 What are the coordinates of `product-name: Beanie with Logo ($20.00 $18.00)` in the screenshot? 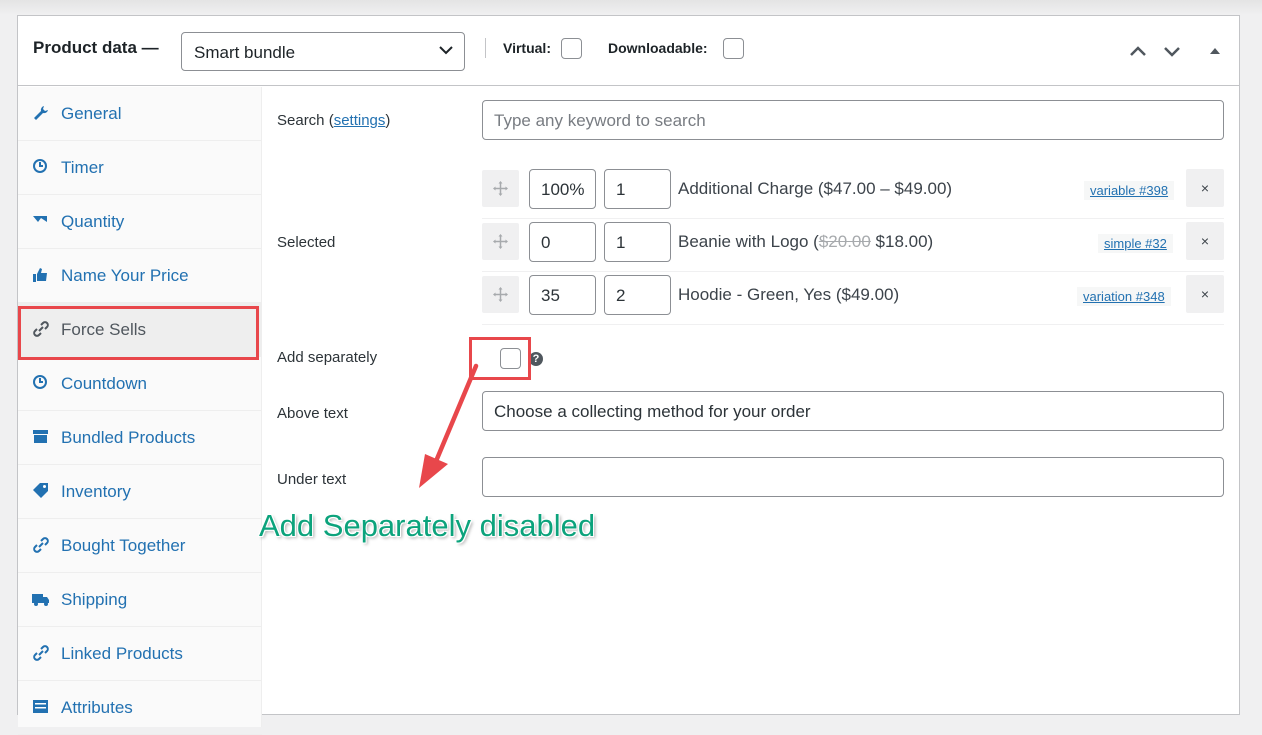 It's located at (805, 242).